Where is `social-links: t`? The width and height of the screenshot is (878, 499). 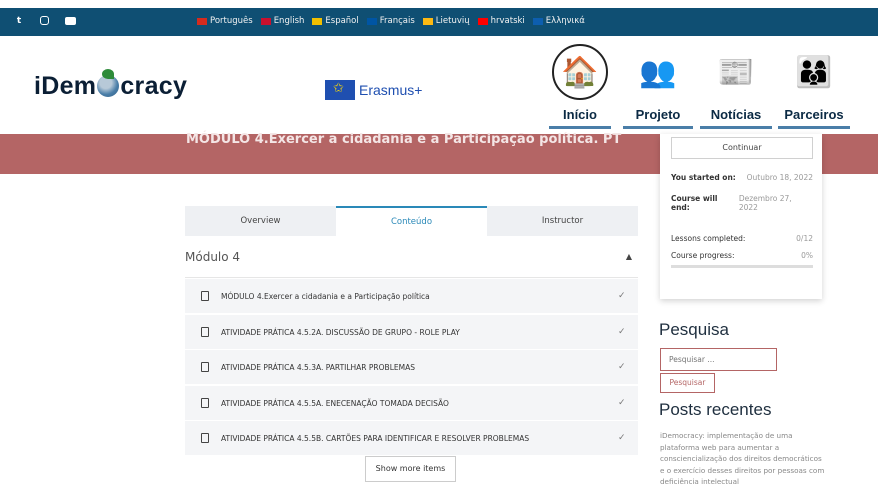 social-links: t is located at coordinates (45, 21).